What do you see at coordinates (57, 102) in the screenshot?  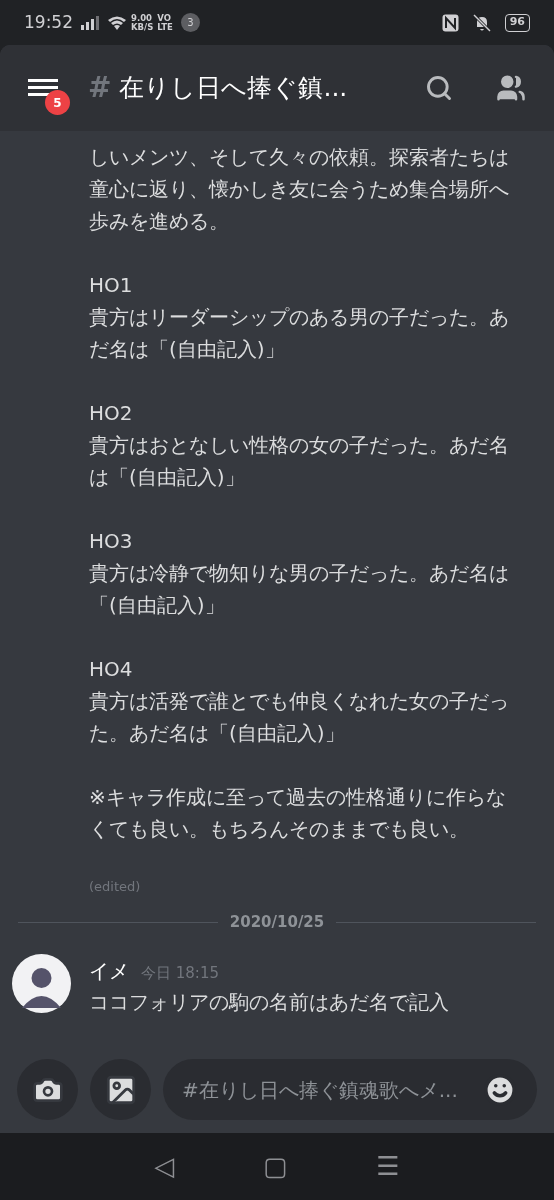 I see `unread-badge: 5` at bounding box center [57, 102].